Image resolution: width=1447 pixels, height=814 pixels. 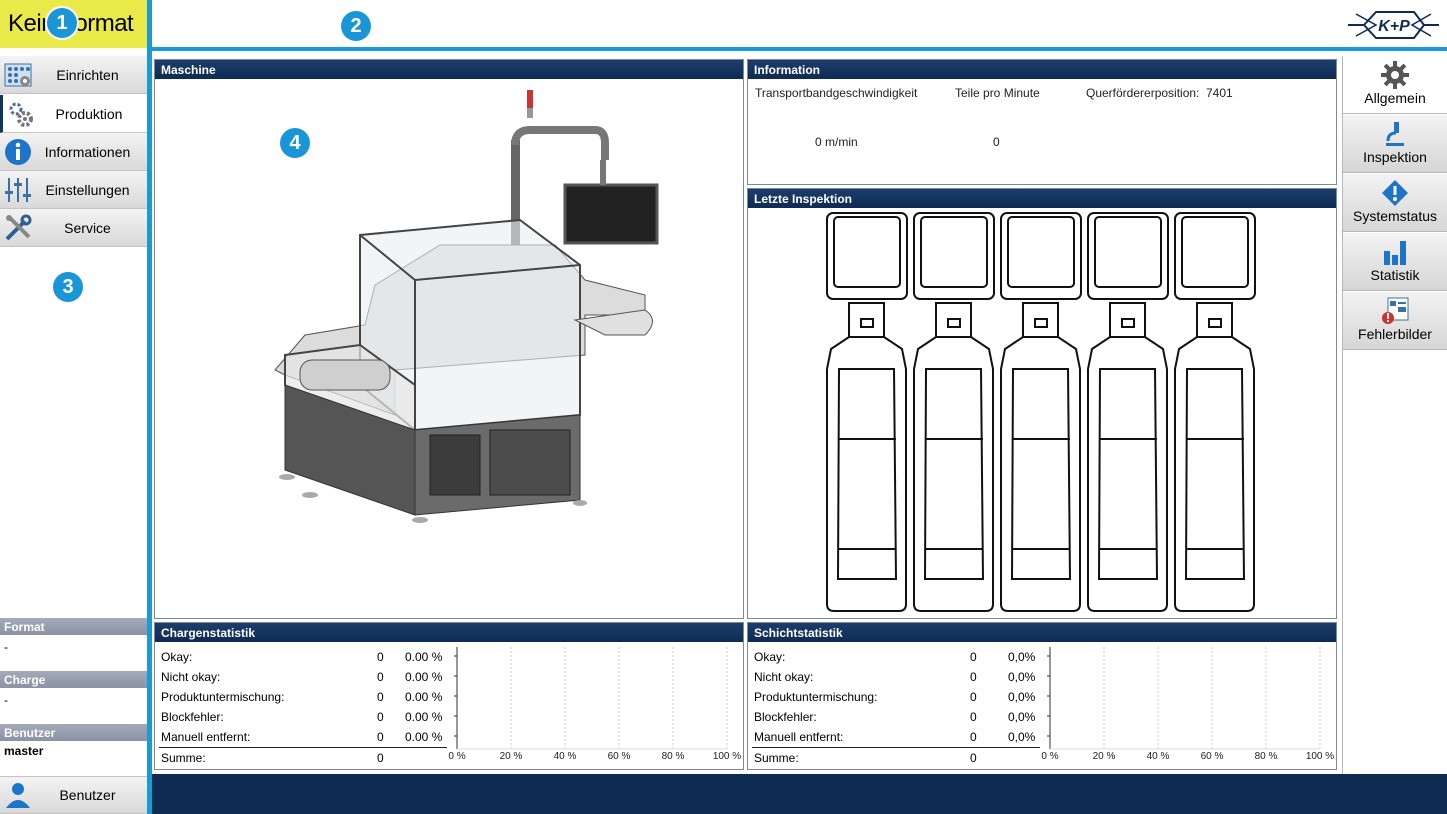 What do you see at coordinates (1395, 98) in the screenshot?
I see `tab-label: Allgemein` at bounding box center [1395, 98].